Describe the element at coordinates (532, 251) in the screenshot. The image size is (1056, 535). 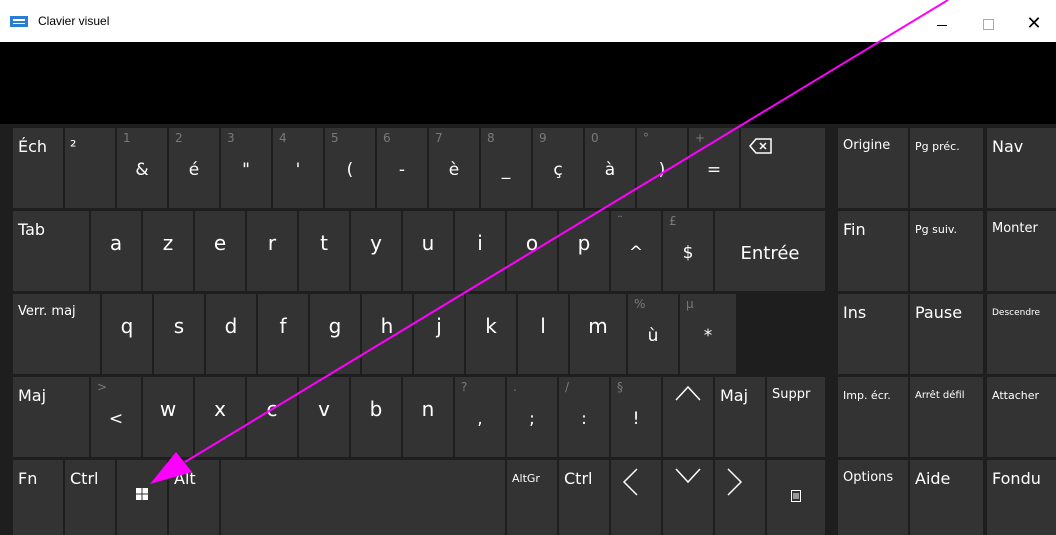
I see `key-o: o` at that location.